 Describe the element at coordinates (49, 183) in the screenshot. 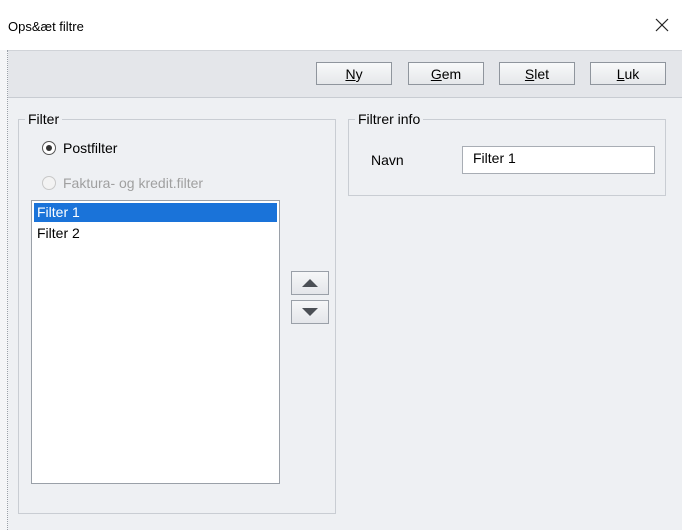

I see `radio-unselected-icon` at that location.